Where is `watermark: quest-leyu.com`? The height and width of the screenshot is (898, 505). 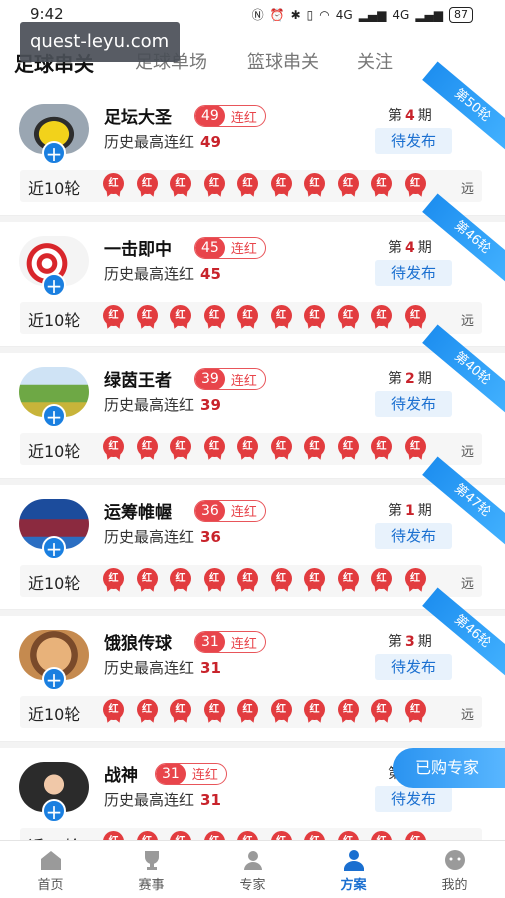
watermark: quest-leyu.com is located at coordinates (100, 42).